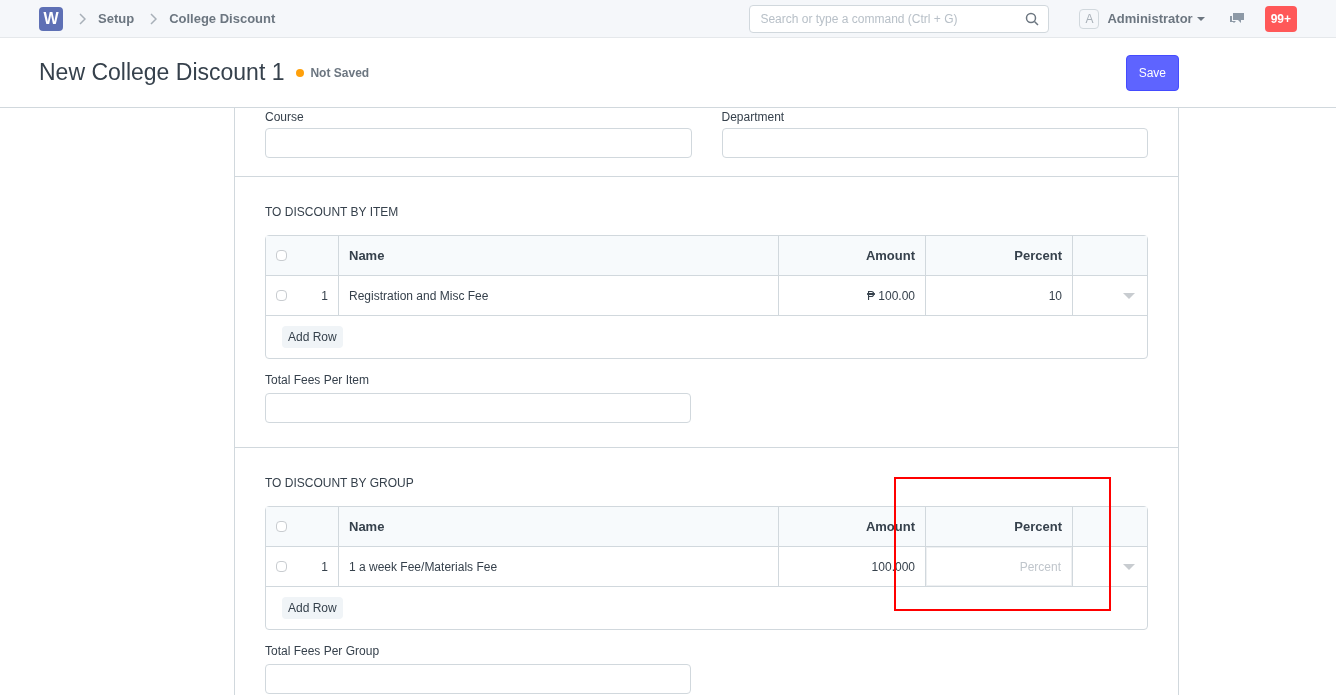 The image size is (1336, 695). I want to click on user-menu: Administrator, so click(1156, 18).